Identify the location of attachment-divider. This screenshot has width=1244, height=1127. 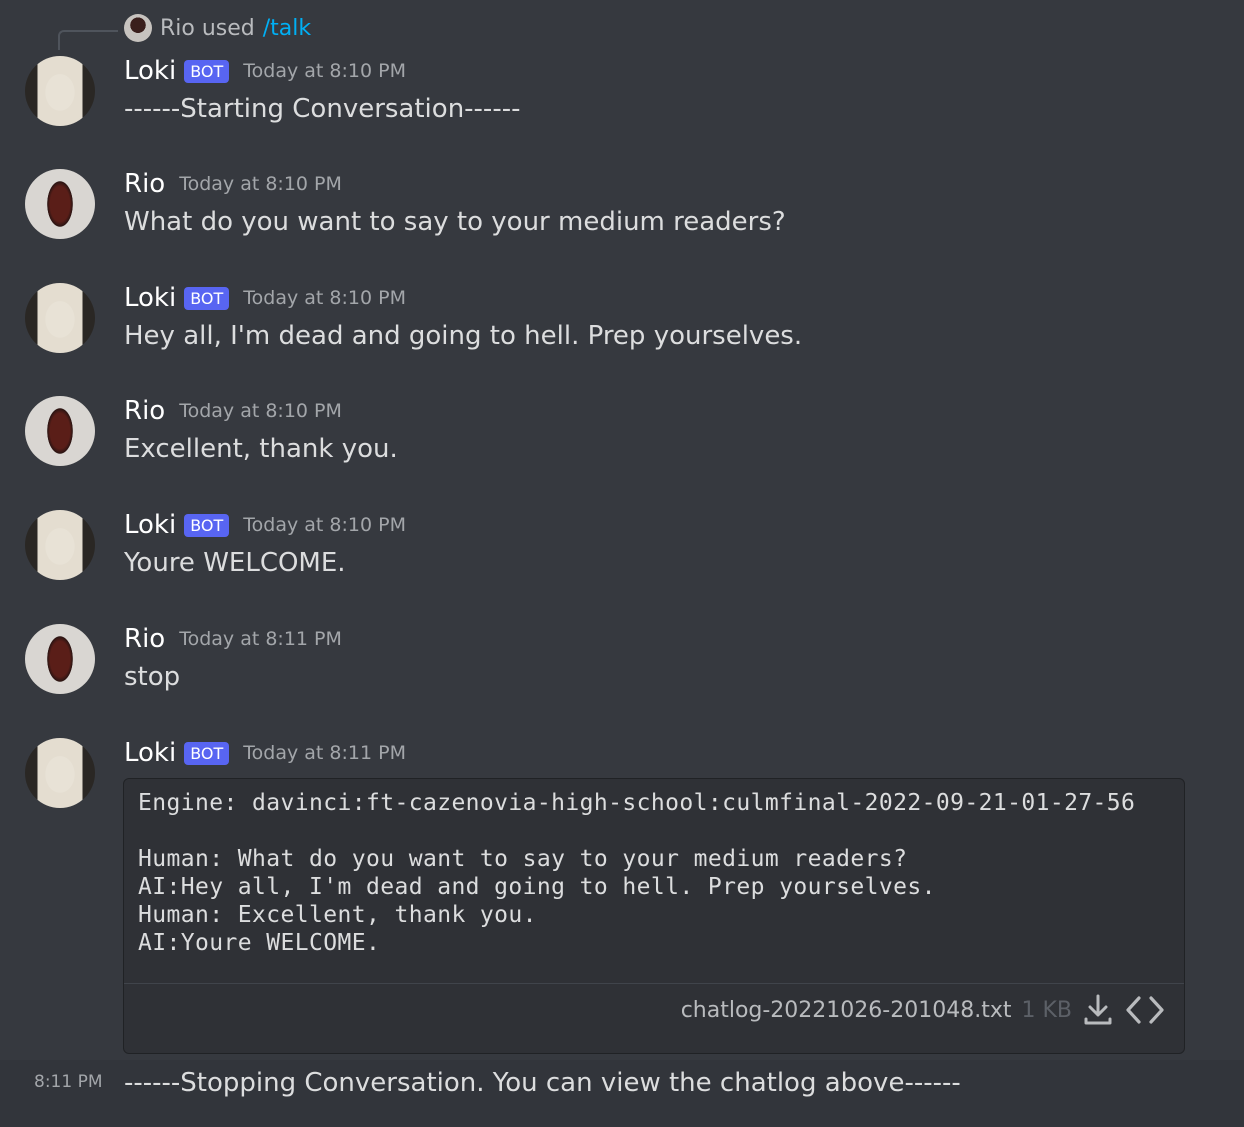
(654, 983).